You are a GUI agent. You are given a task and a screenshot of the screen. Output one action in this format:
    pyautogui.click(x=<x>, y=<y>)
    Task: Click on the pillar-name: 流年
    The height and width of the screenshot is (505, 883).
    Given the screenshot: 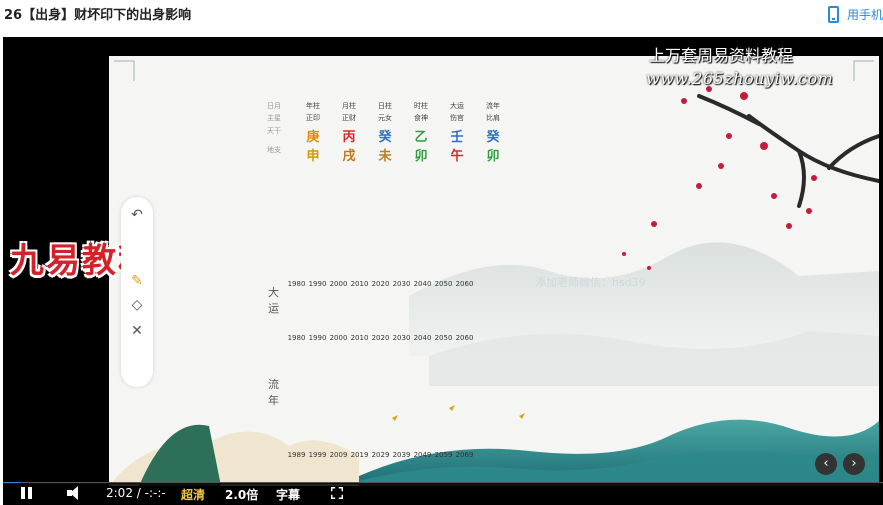 What is the action you would take?
    pyautogui.click(x=493, y=106)
    